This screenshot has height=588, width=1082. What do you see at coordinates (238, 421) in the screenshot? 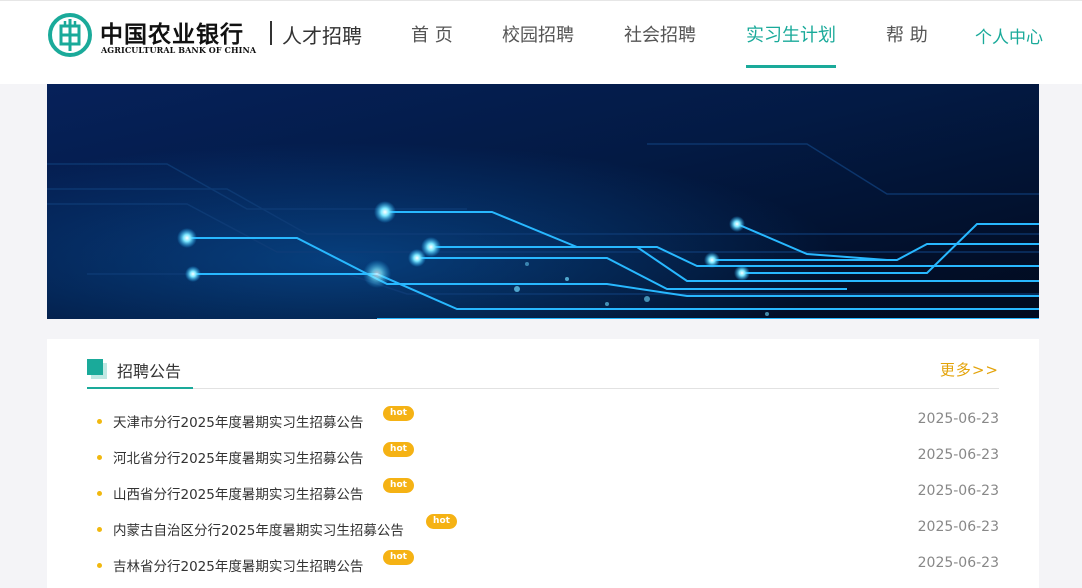
I see `notice-title: 天津市分行2025年度暑期实习生招募公告` at bounding box center [238, 421].